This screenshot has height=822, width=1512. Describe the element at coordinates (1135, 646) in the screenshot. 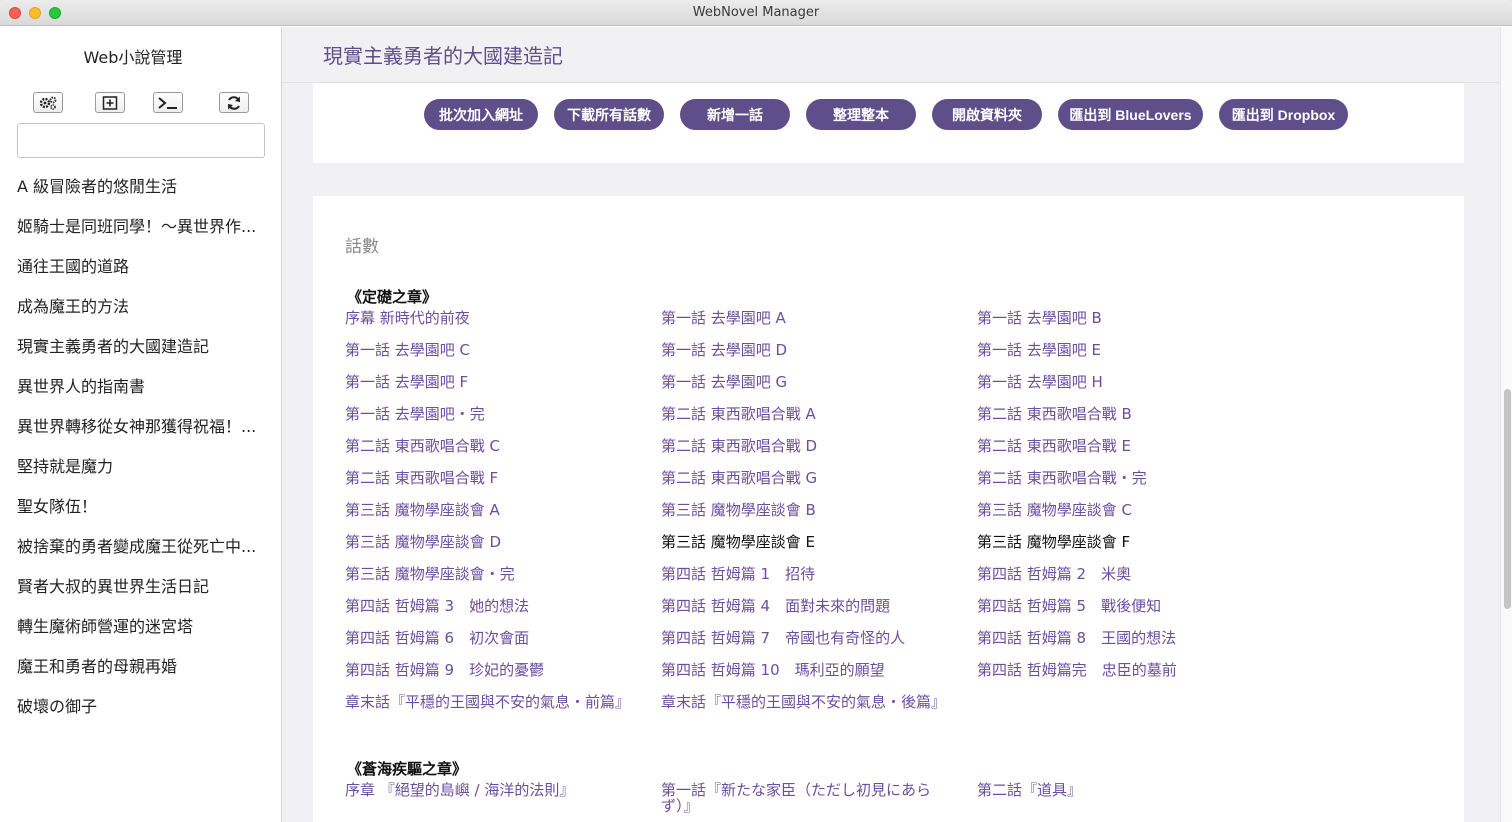

I see `chapter-link: 第四話 哲姆篇 8 王國的想法` at that location.